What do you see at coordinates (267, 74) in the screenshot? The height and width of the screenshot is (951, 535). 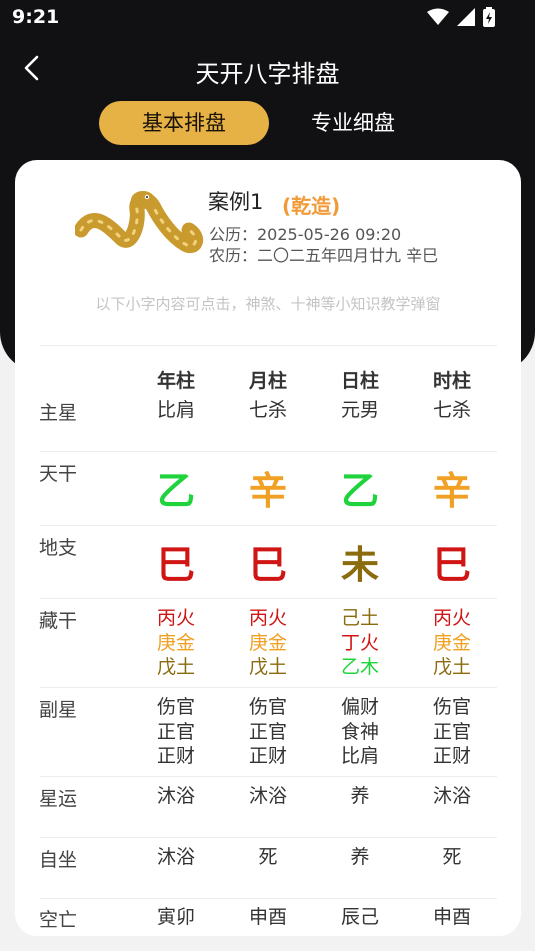 I see `page-title: 天开八字排盘` at bounding box center [267, 74].